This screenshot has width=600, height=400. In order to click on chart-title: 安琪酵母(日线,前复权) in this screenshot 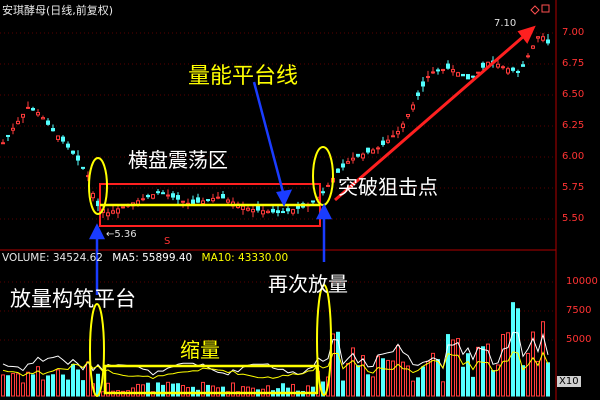, I will do `click(58, 10)`.